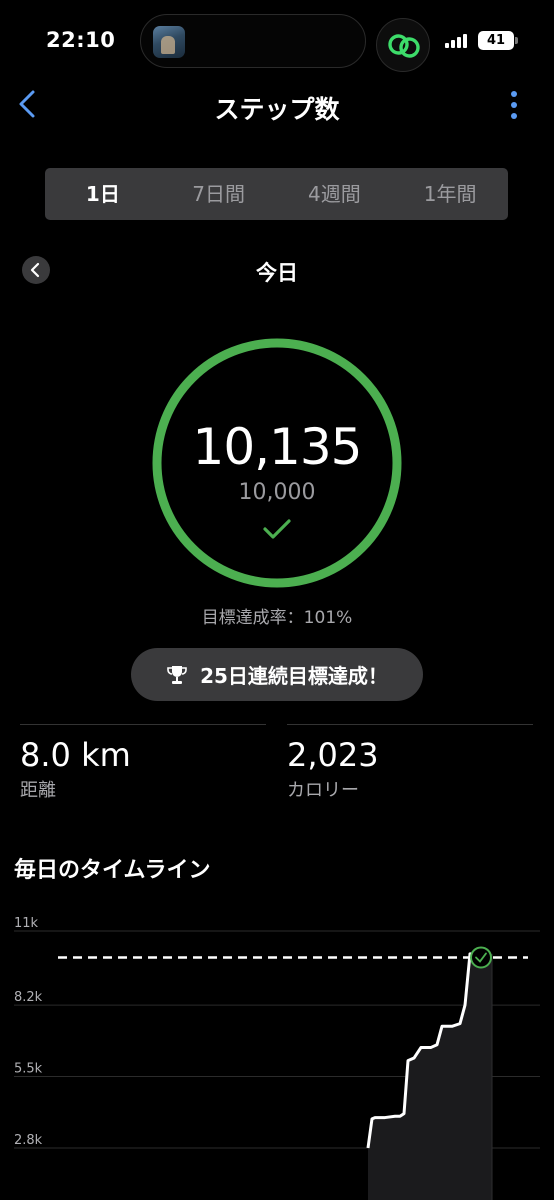 The image size is (554, 1200). I want to click on tab-1day: 1日, so click(103, 194).